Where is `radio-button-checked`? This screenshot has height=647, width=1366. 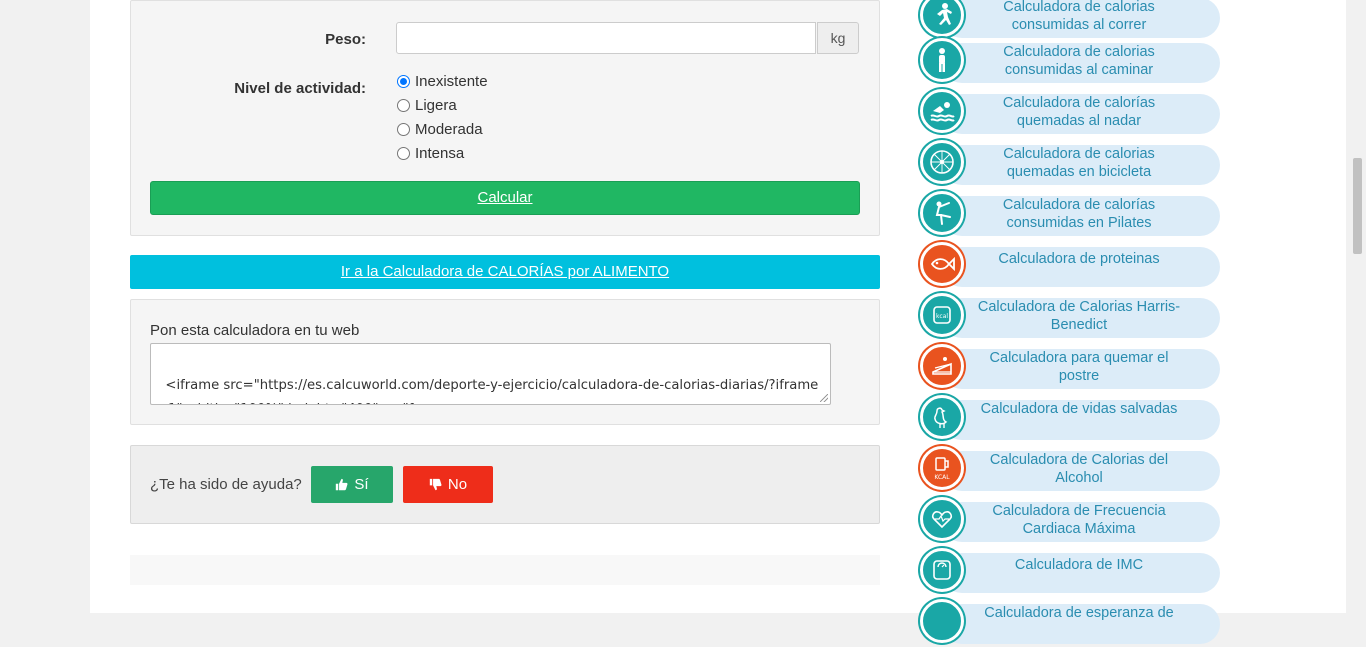 radio-button-checked is located at coordinates (403, 81).